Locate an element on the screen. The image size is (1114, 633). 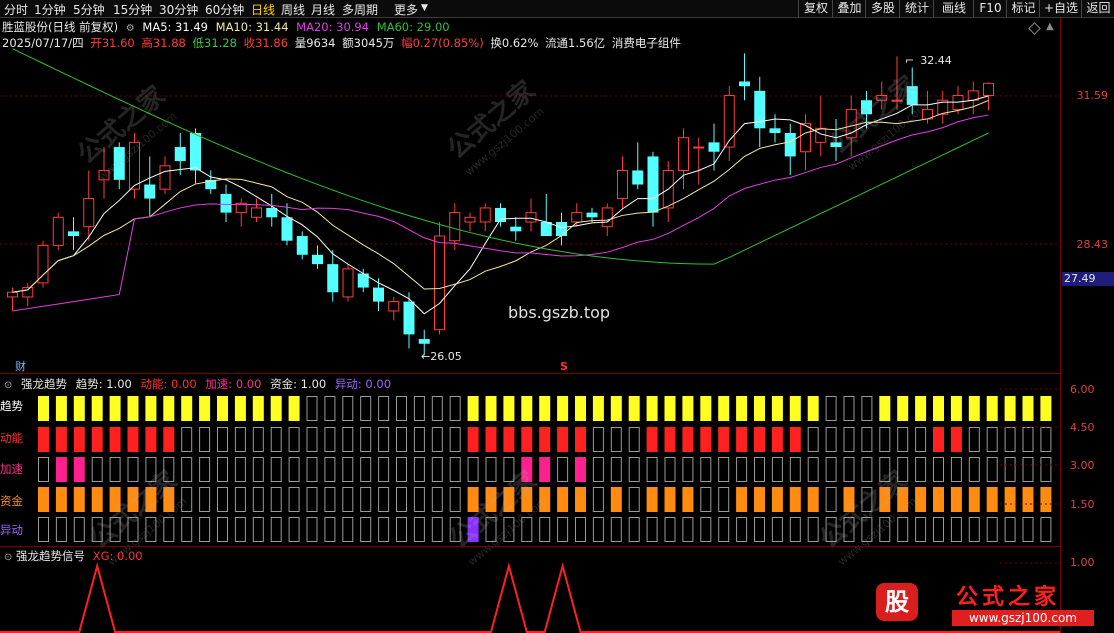
s-marker: S is located at coordinates (564, 366).